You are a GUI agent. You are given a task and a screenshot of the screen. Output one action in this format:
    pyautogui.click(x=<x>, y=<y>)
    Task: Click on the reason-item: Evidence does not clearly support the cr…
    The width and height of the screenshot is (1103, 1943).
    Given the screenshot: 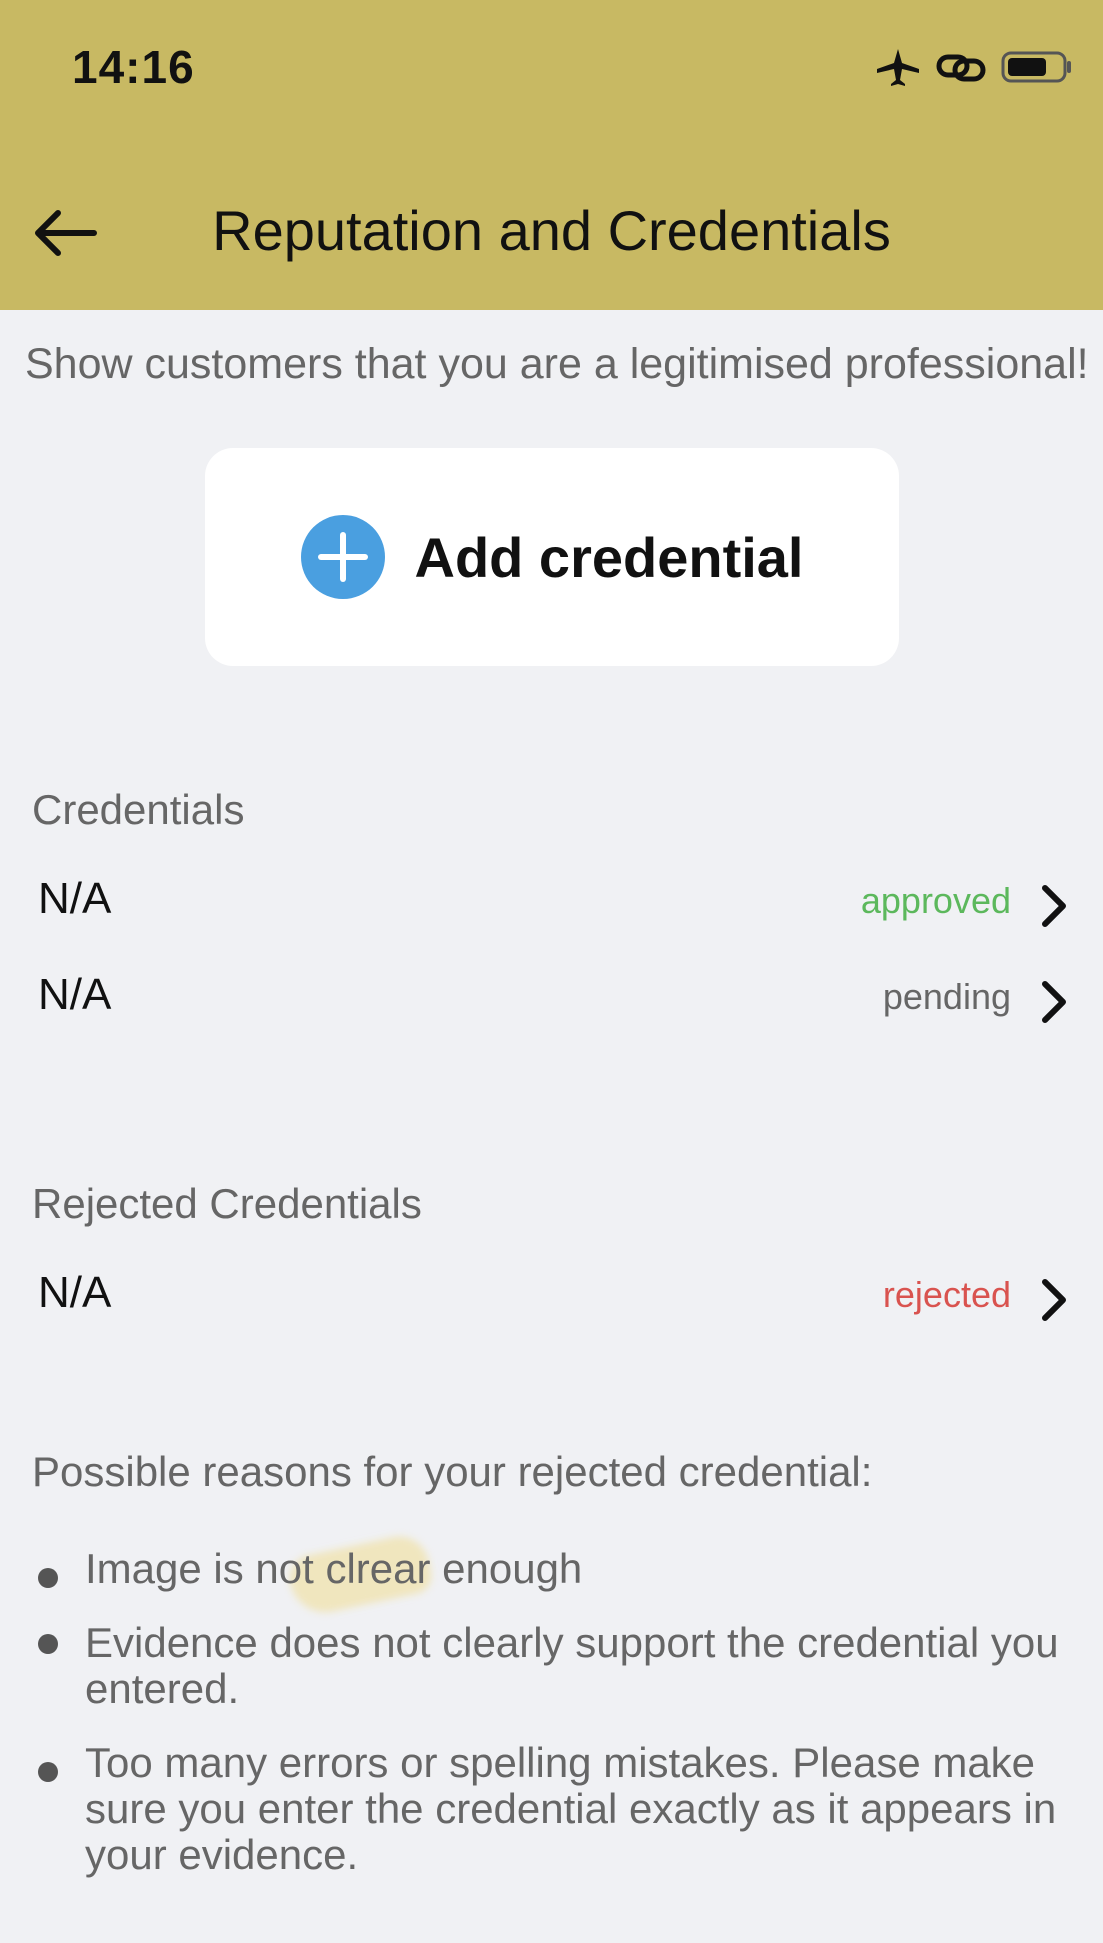 What is the action you would take?
    pyautogui.click(x=572, y=1665)
    